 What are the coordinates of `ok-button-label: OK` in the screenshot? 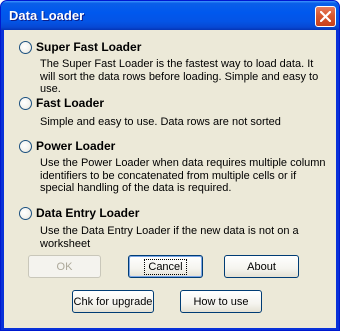 It's located at (64, 266).